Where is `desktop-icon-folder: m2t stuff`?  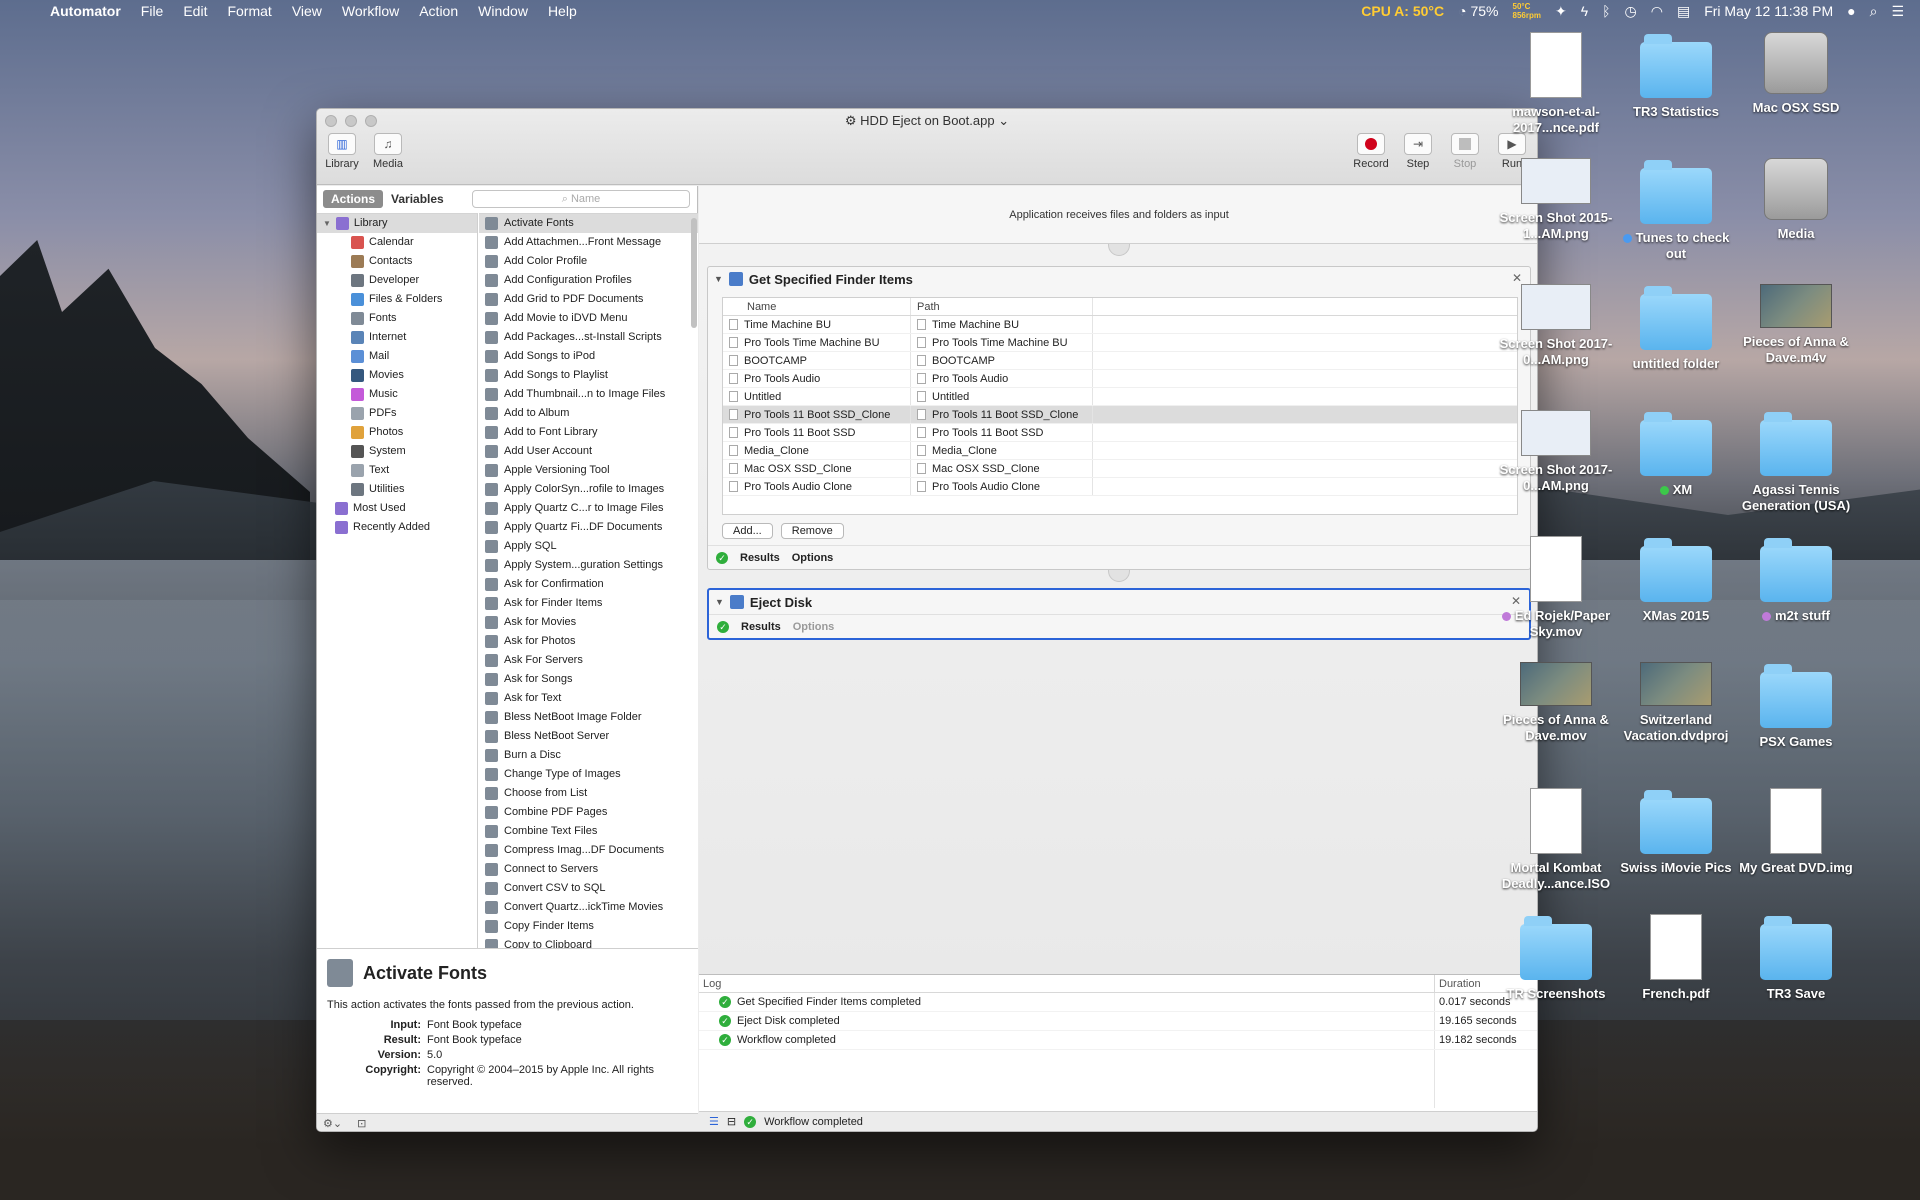 desktop-icon-folder: m2t stuff is located at coordinates (1796, 580).